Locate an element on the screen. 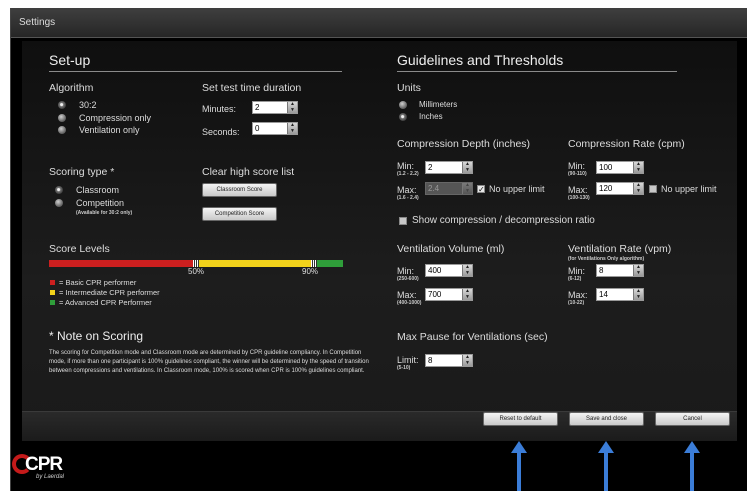 The width and height of the screenshot is (747, 491). competition-score-button: Competition Score is located at coordinates (239, 214).